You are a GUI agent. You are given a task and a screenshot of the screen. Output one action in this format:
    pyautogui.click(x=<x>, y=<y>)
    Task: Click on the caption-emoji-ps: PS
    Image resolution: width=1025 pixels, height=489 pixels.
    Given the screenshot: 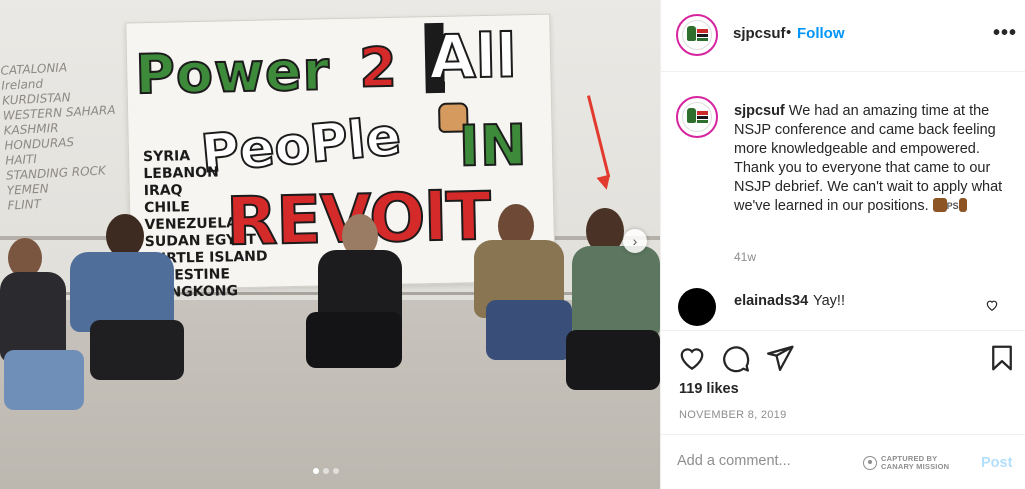 What is the action you would take?
    pyautogui.click(x=952, y=206)
    